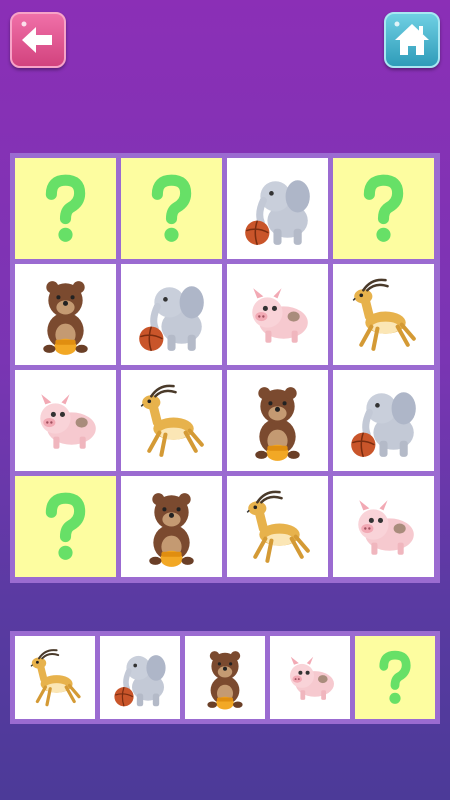 The width and height of the screenshot is (450, 800). I want to click on choice-tray, so click(225, 677).